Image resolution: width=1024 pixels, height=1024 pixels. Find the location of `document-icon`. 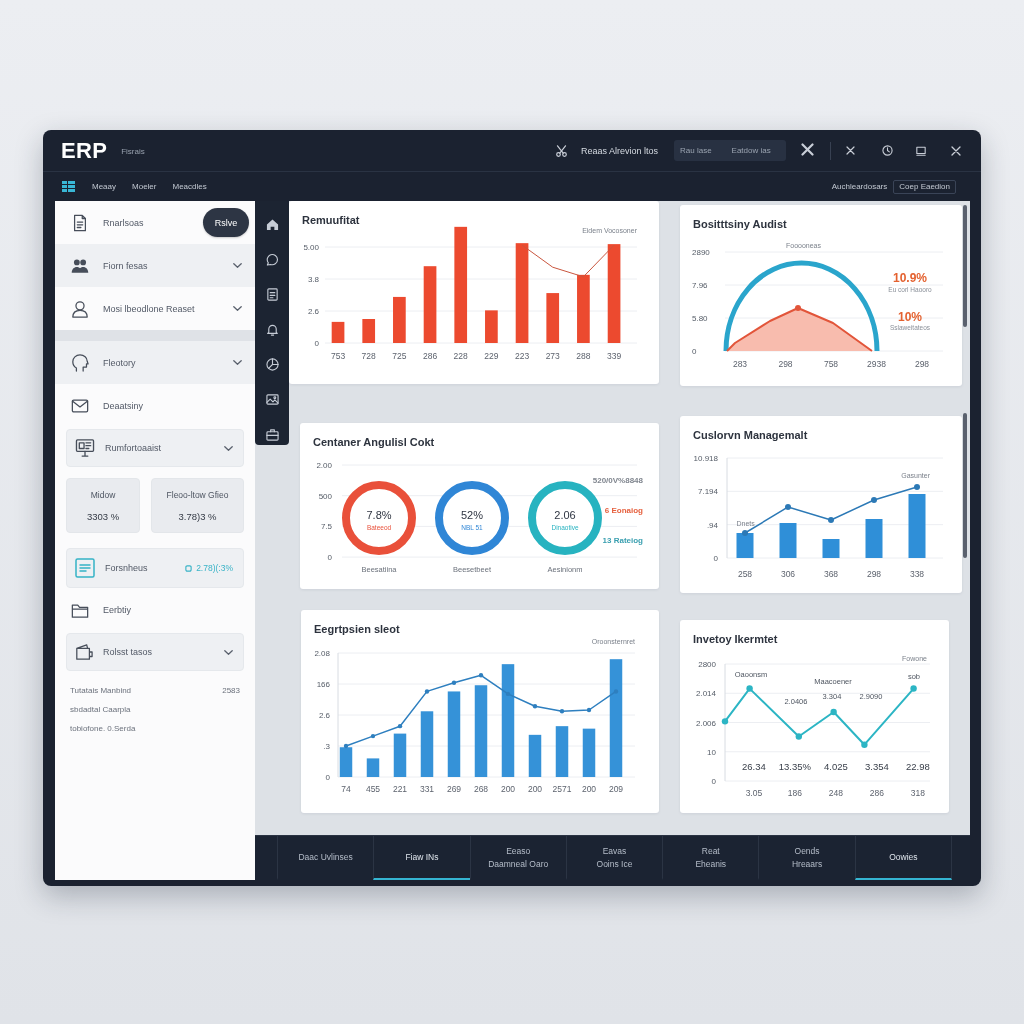

document-icon is located at coordinates (272, 294).